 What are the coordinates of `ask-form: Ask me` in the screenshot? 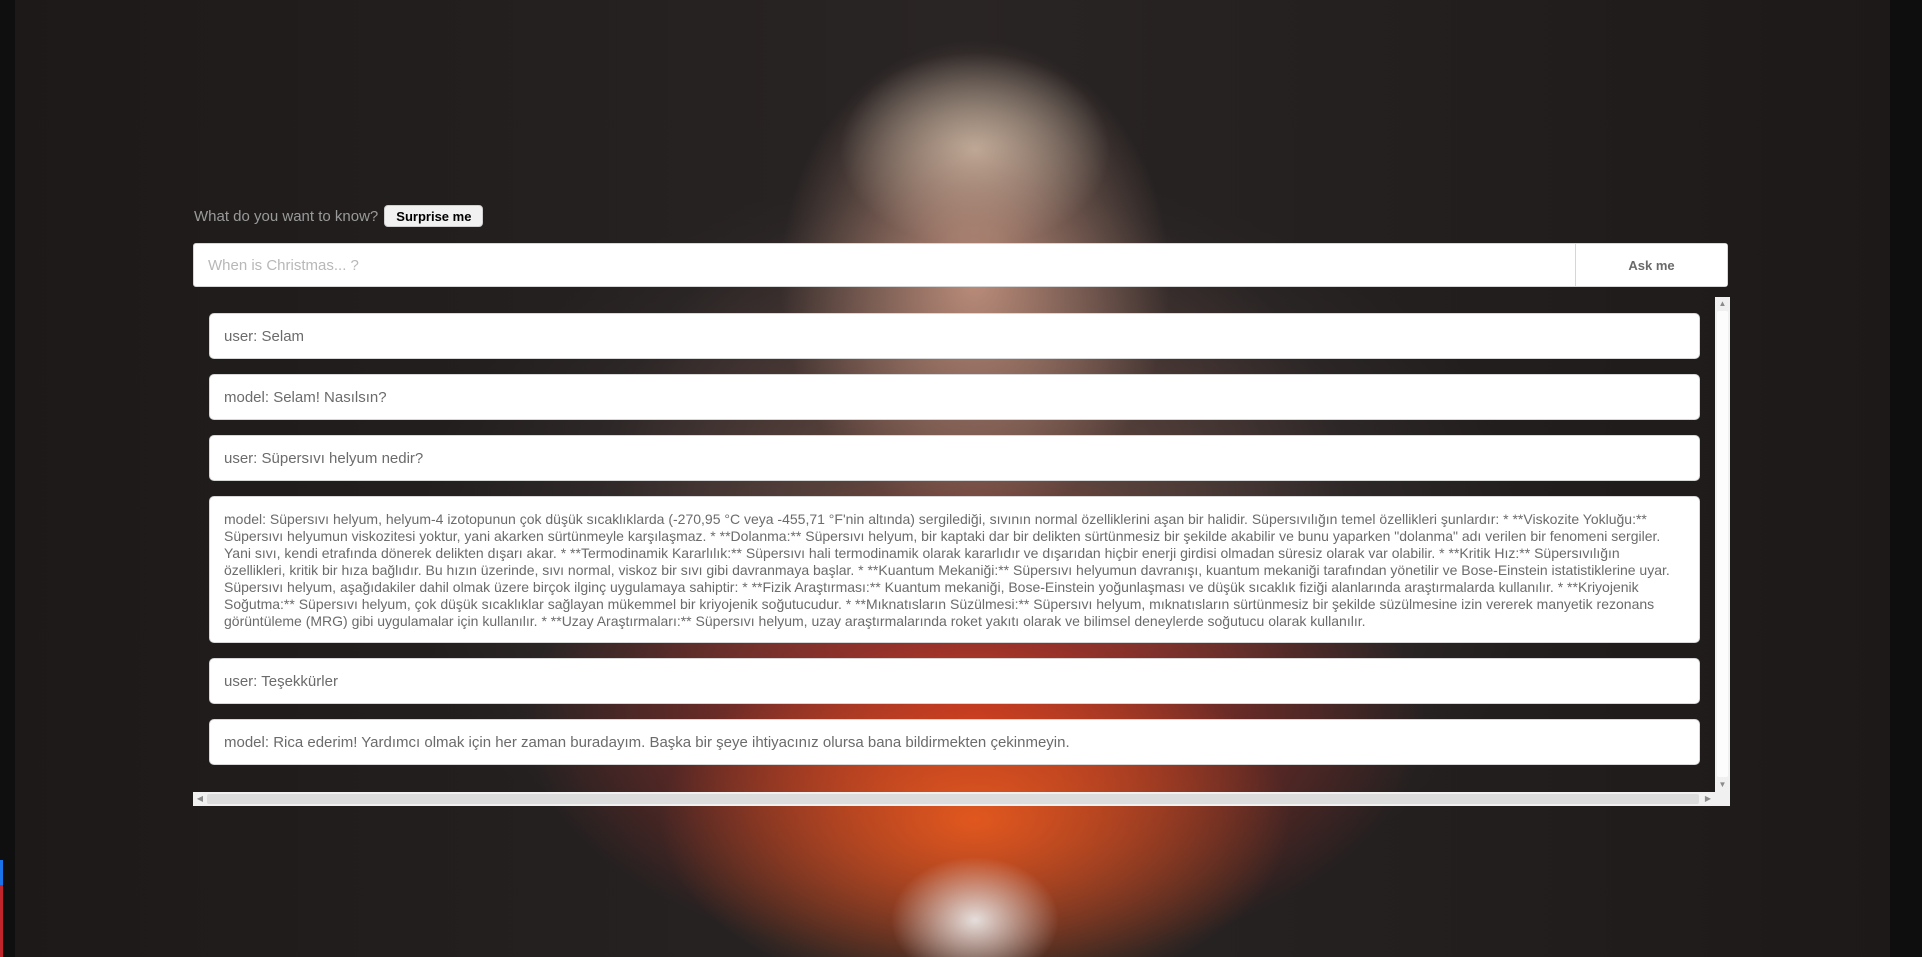 It's located at (960, 265).